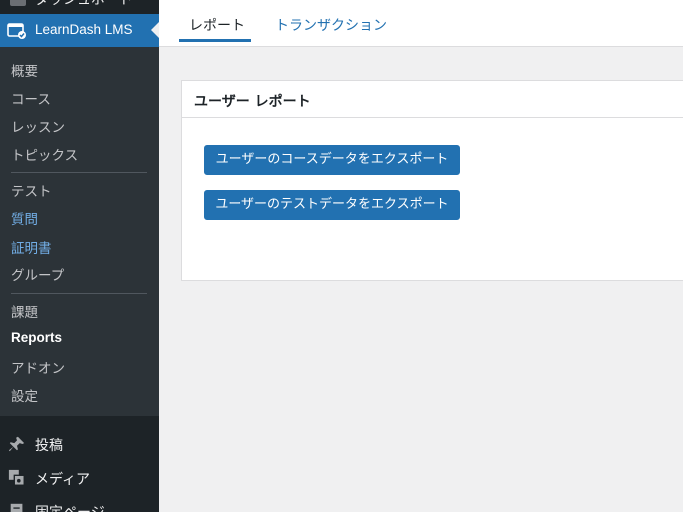  Describe the element at coordinates (38, 126) in the screenshot. I see `submenu-item-lessons: レッスン` at that location.